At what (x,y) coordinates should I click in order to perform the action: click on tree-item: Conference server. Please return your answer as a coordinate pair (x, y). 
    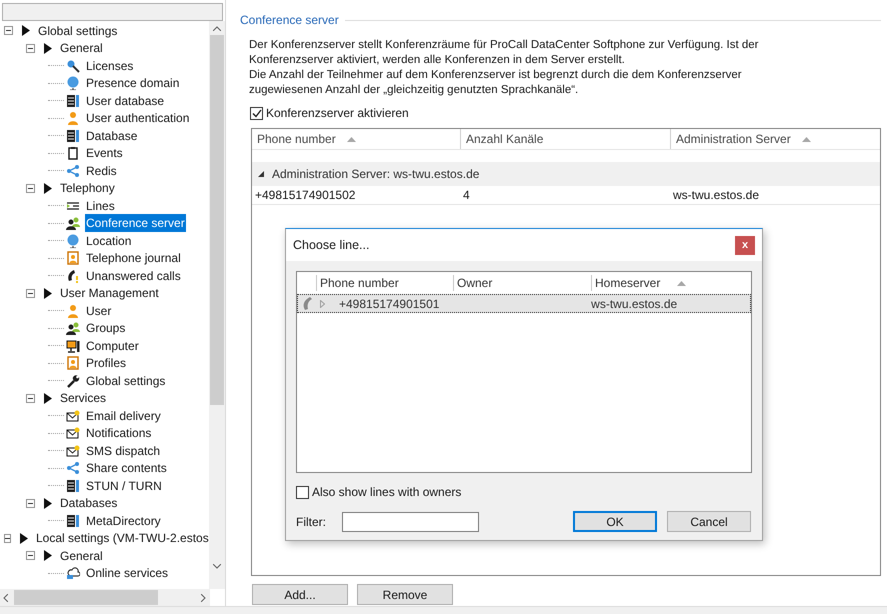
    Looking at the image, I should click on (135, 223).